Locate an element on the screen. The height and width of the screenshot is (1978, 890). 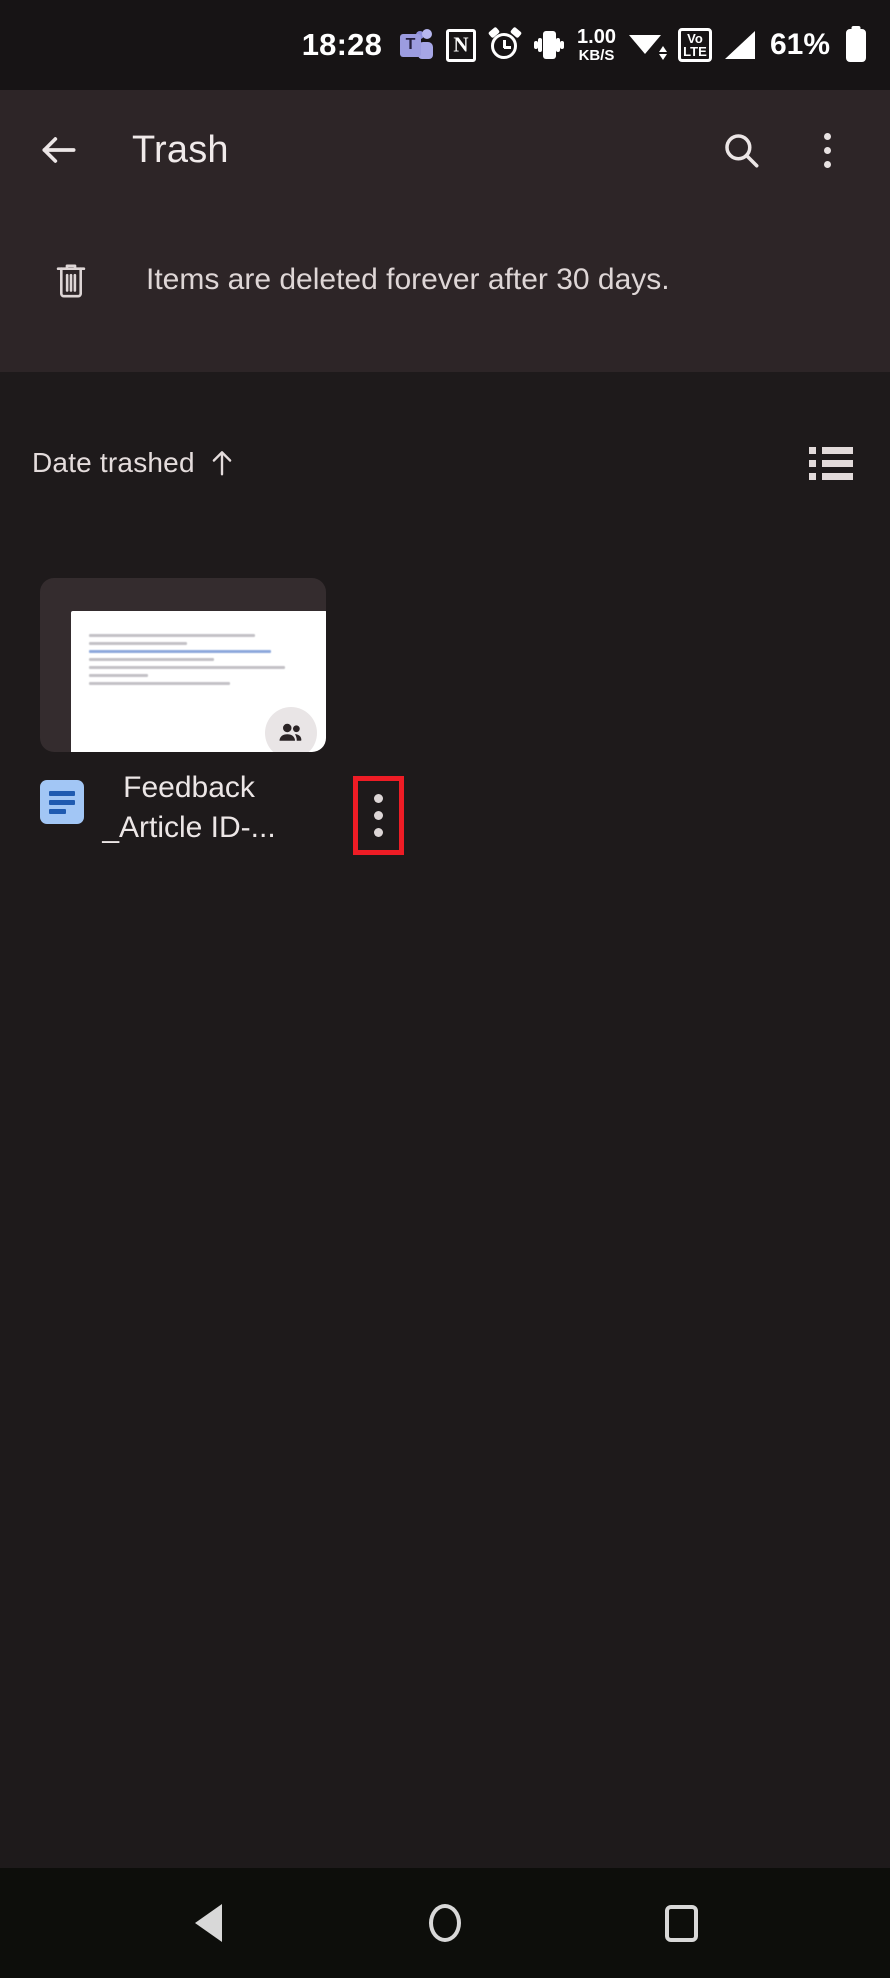
document-preview is located at coordinates (198, 681).